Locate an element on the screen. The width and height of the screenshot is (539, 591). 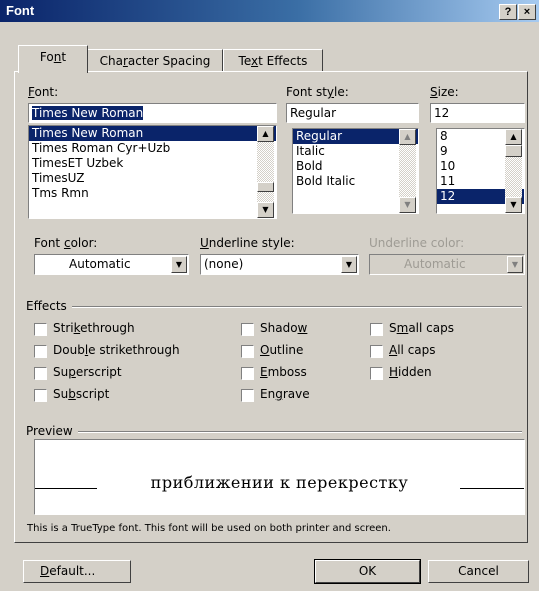
close-button: × is located at coordinates (527, 12).